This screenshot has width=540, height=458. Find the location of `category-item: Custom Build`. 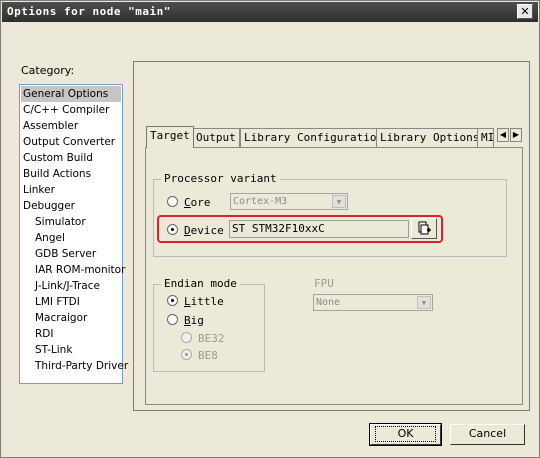

category-item: Custom Build is located at coordinates (71, 158).